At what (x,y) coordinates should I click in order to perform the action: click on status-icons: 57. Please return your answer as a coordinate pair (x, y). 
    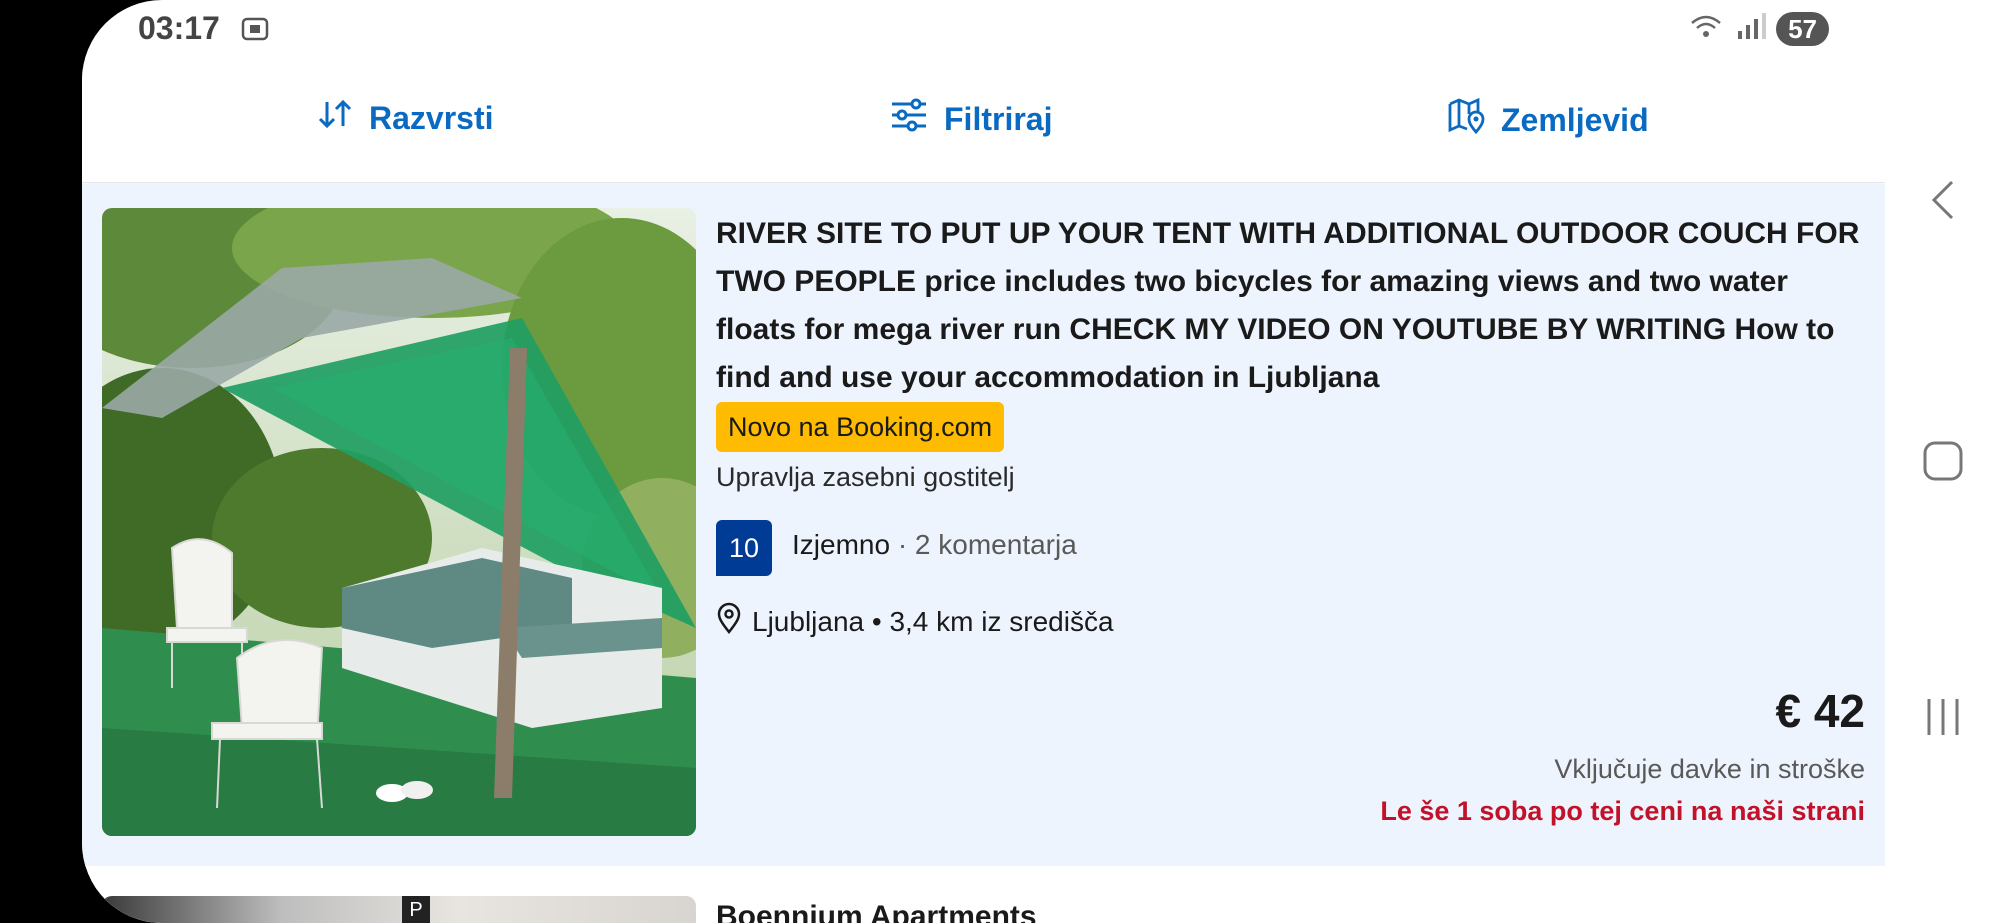
    Looking at the image, I should click on (1759, 29).